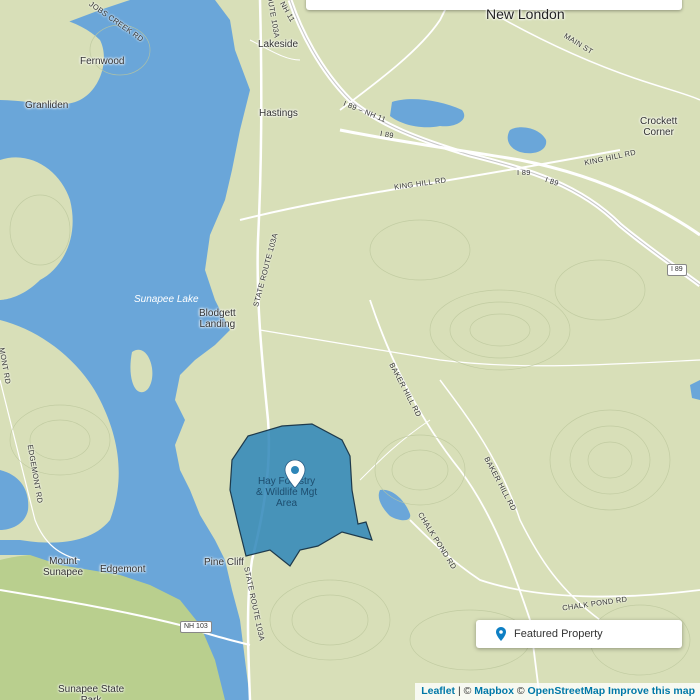  What do you see at coordinates (123, 569) in the screenshot?
I see `place-edgemont: Edgemont` at bounding box center [123, 569].